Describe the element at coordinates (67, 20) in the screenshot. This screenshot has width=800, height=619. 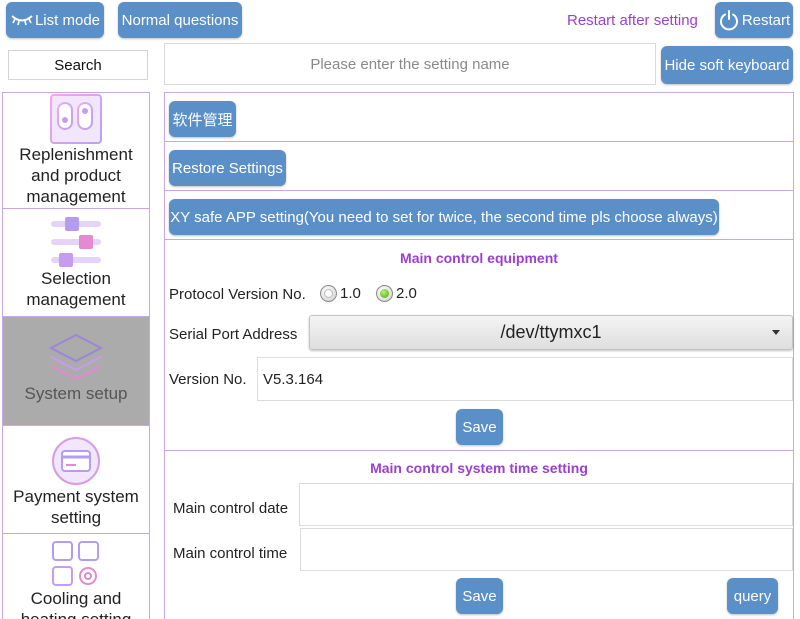
I see `list-mode-label: List mode` at that location.